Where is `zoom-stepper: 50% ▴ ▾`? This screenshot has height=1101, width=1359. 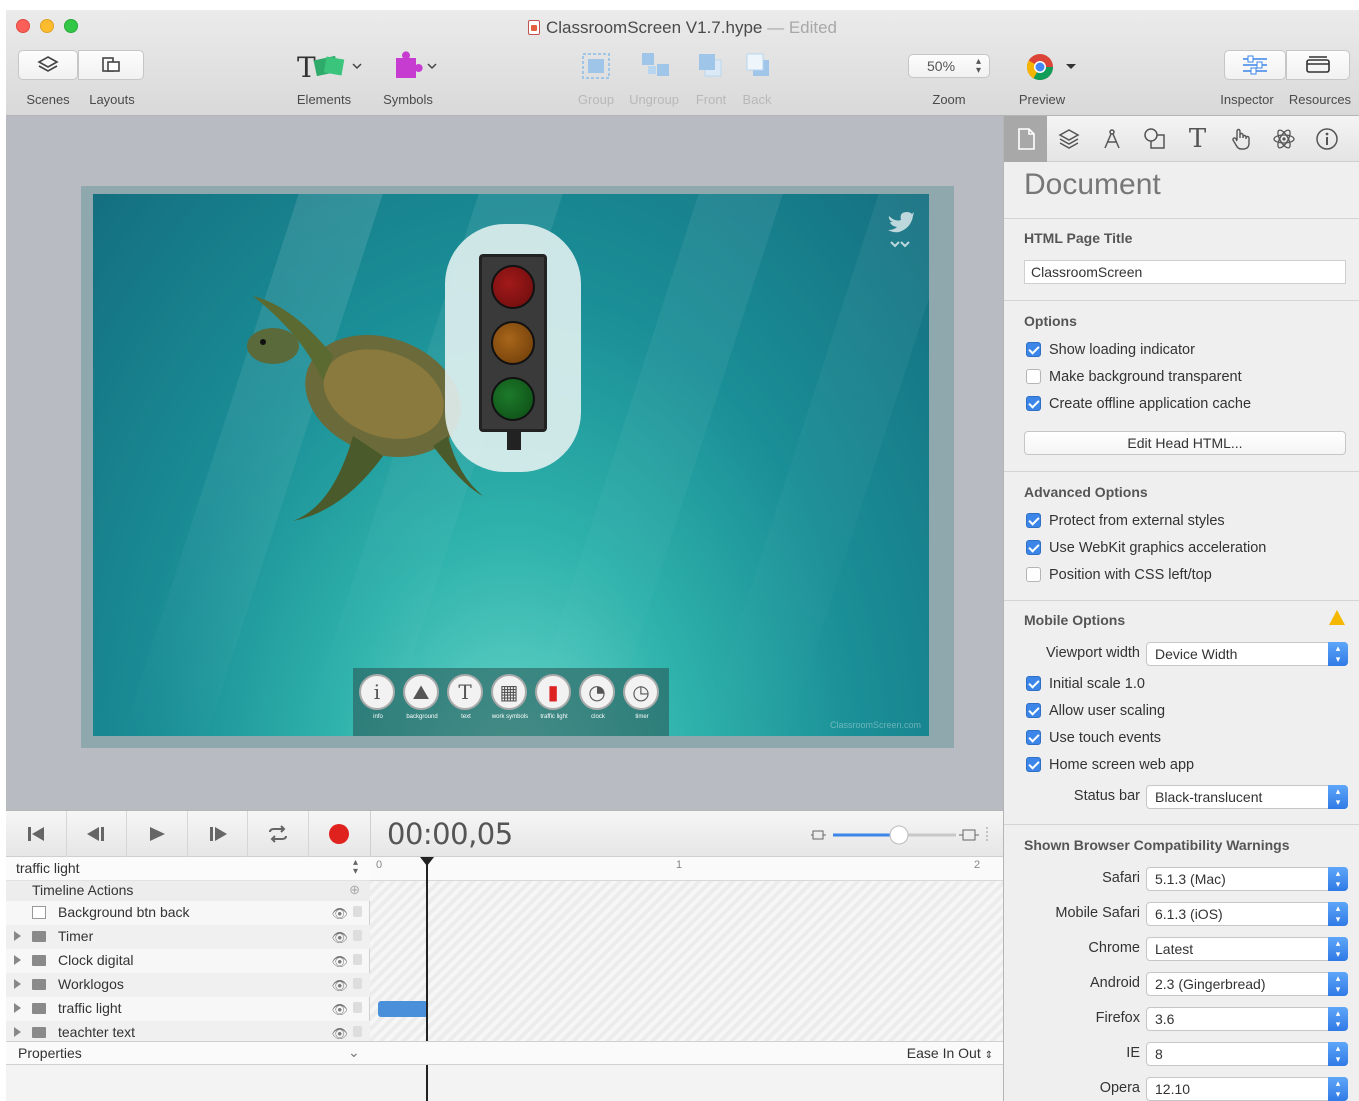 zoom-stepper: 50% ▴ ▾ is located at coordinates (949, 66).